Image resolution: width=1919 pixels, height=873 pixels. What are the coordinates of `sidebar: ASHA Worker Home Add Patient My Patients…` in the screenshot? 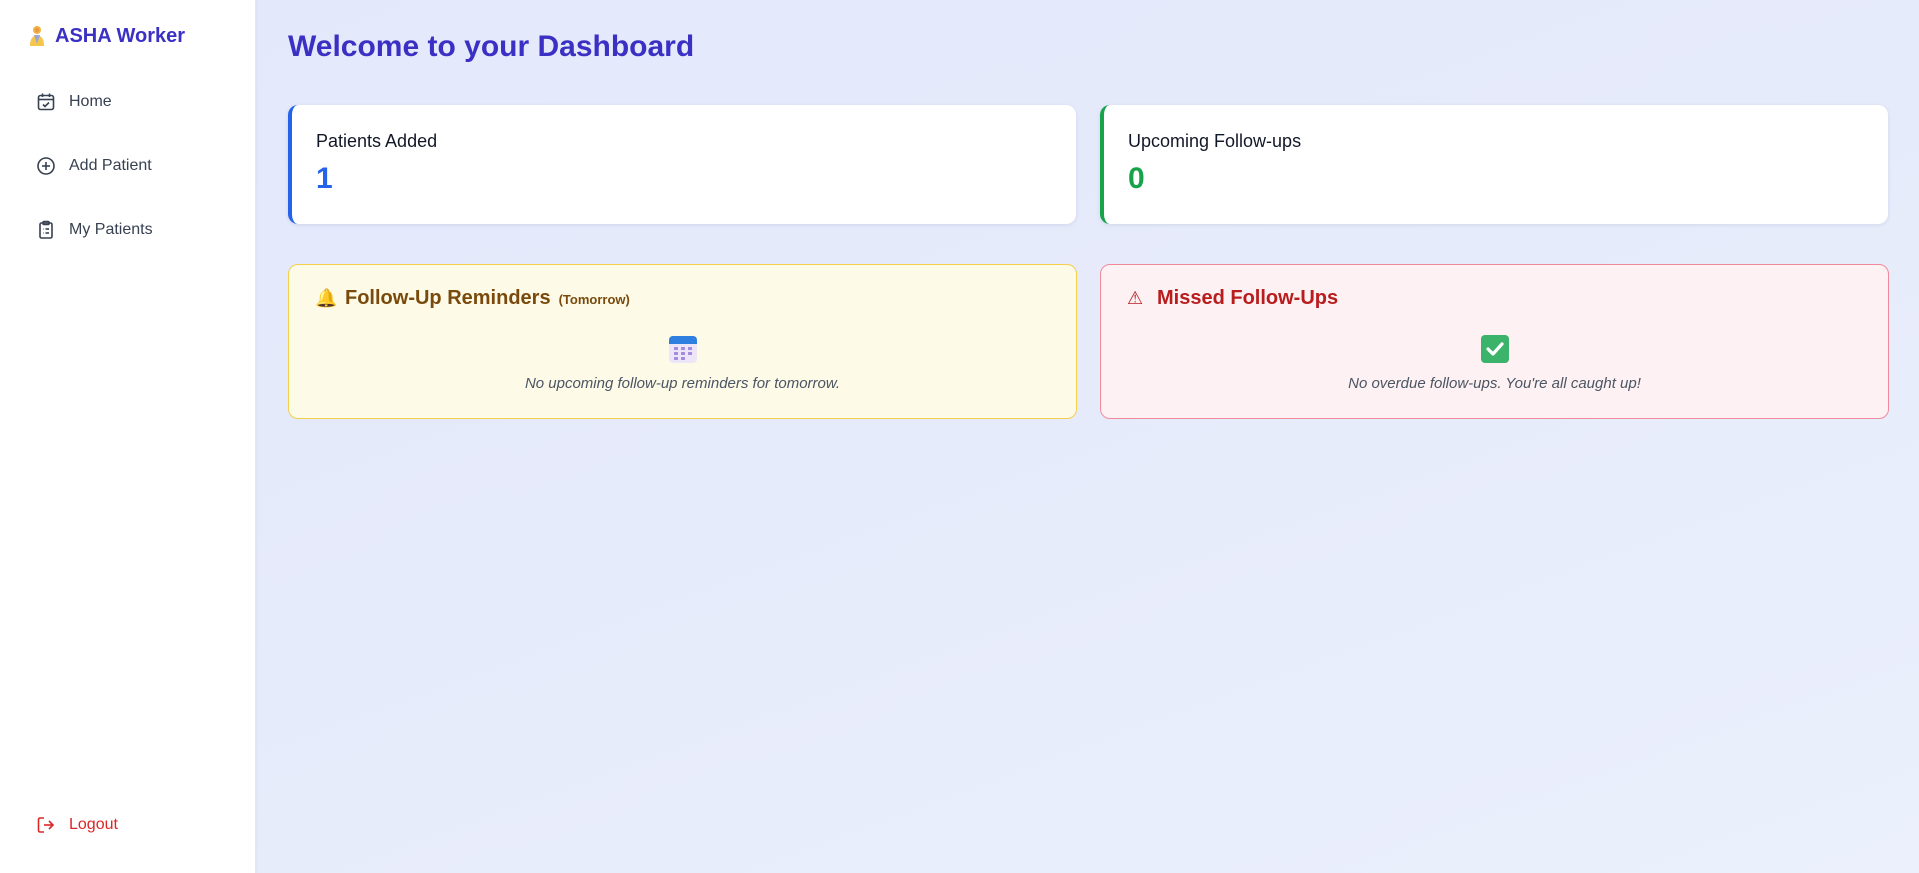 It's located at (128, 436).